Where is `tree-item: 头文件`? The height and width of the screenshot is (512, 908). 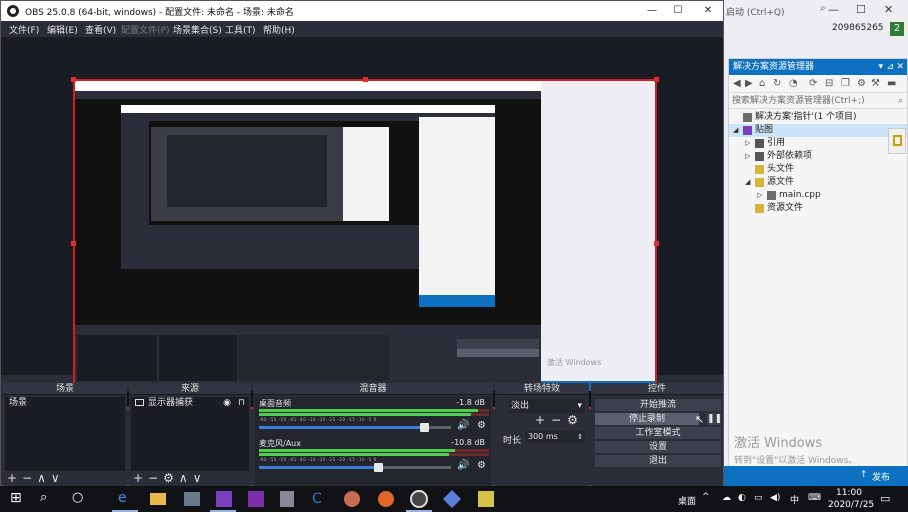
tree-item: 头文件 is located at coordinates (818, 169).